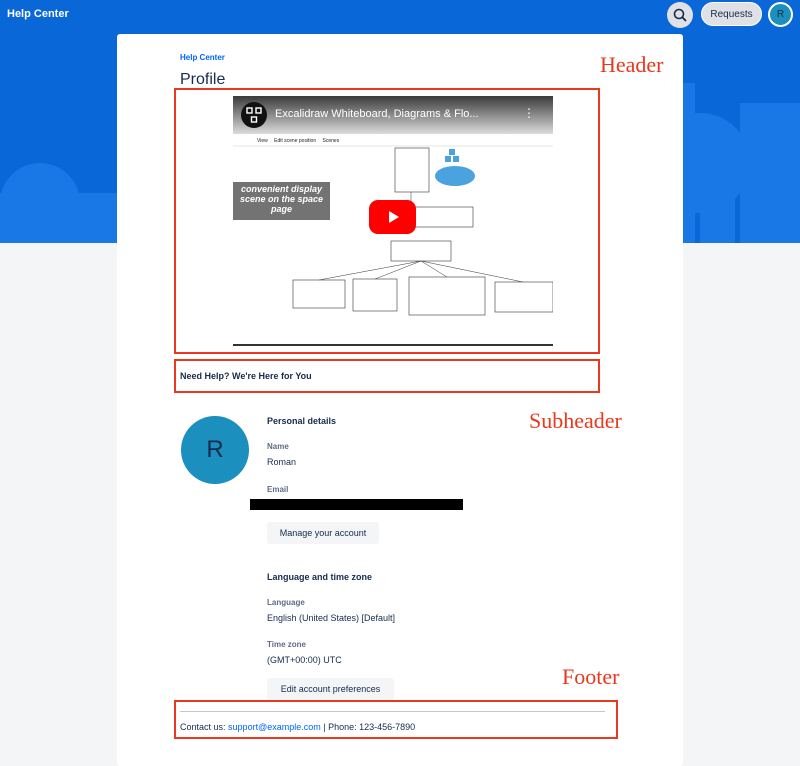 Image resolution: width=800 pixels, height=766 pixels. Describe the element at coordinates (323, 533) in the screenshot. I see `manage-account-button: Manage your account` at that location.